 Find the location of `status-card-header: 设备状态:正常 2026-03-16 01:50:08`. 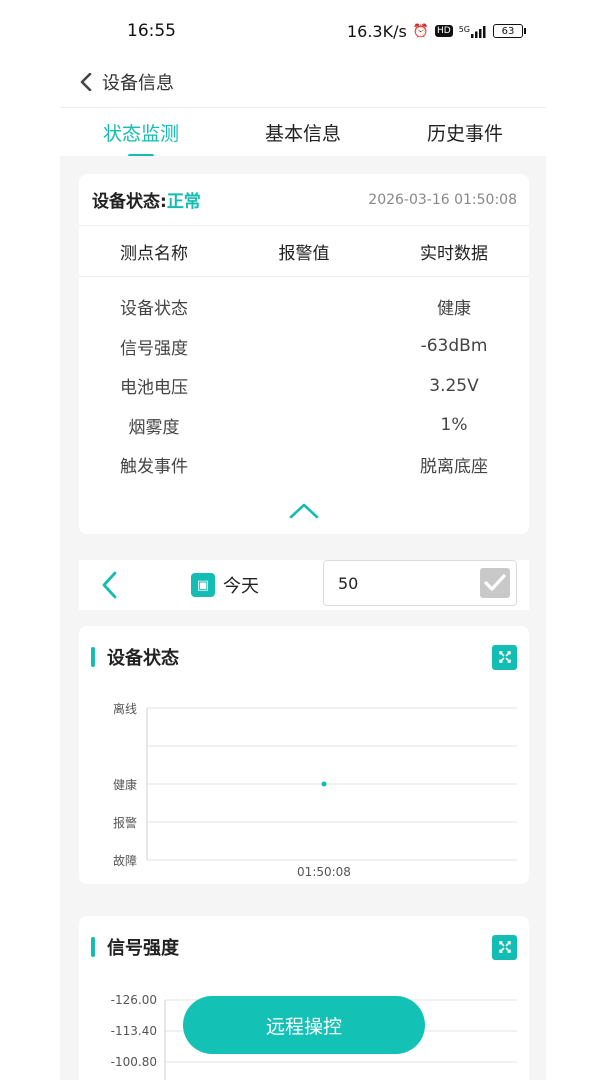

status-card-header: 设备状态:正常 2026-03-16 01:50:08 is located at coordinates (304, 200).